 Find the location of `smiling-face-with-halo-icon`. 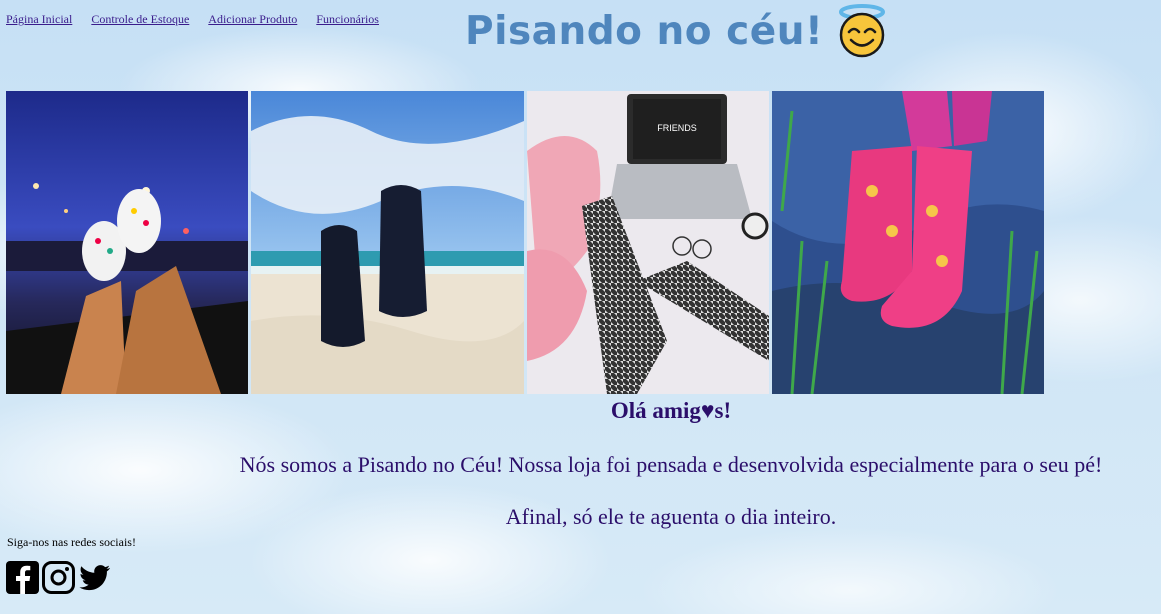

smiling-face-with-halo-icon is located at coordinates (862, 31).